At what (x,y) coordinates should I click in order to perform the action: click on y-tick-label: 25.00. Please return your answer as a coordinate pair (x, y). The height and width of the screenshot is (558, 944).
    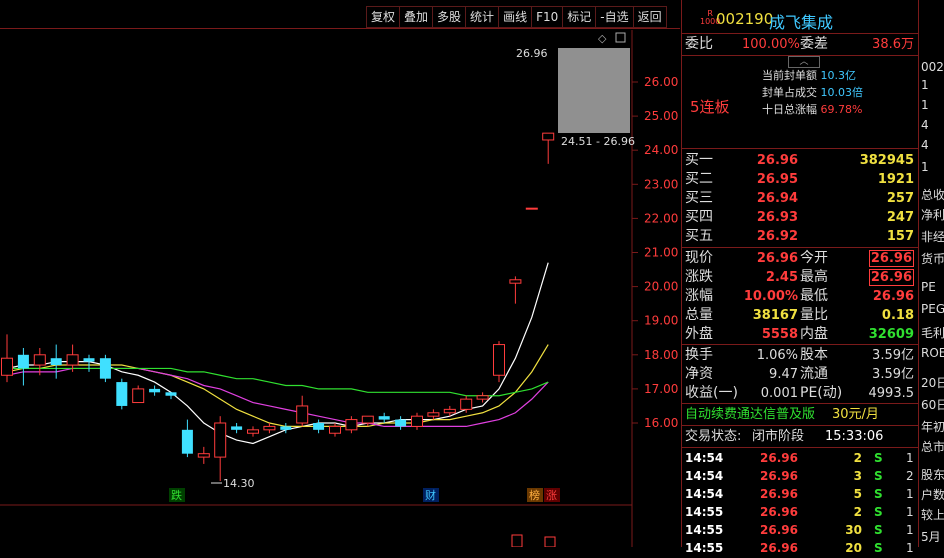
    Looking at the image, I should click on (661, 116).